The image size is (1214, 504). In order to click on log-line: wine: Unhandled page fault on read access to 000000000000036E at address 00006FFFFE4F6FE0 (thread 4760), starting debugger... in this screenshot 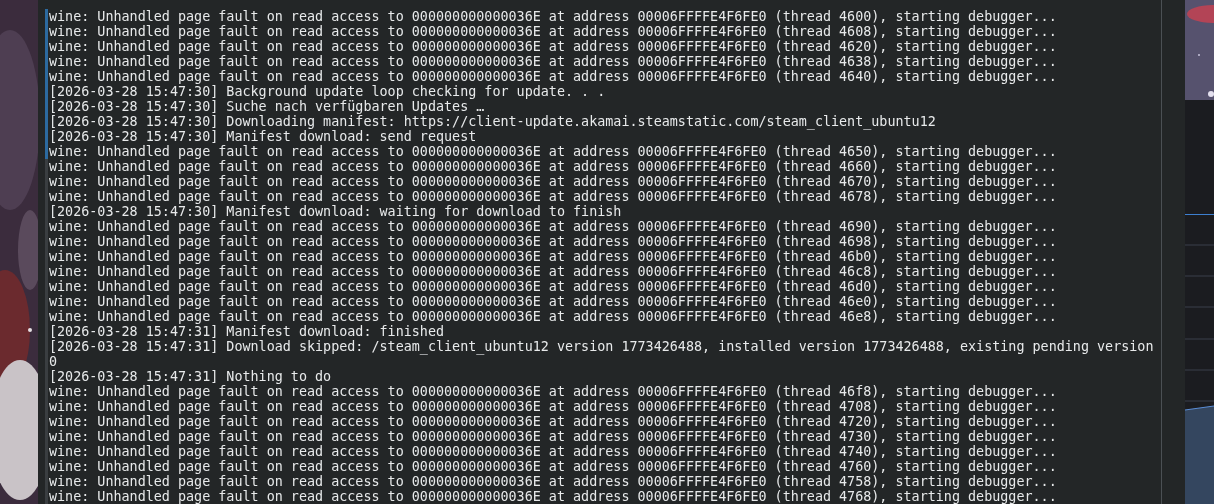, I will do `click(553, 466)`.